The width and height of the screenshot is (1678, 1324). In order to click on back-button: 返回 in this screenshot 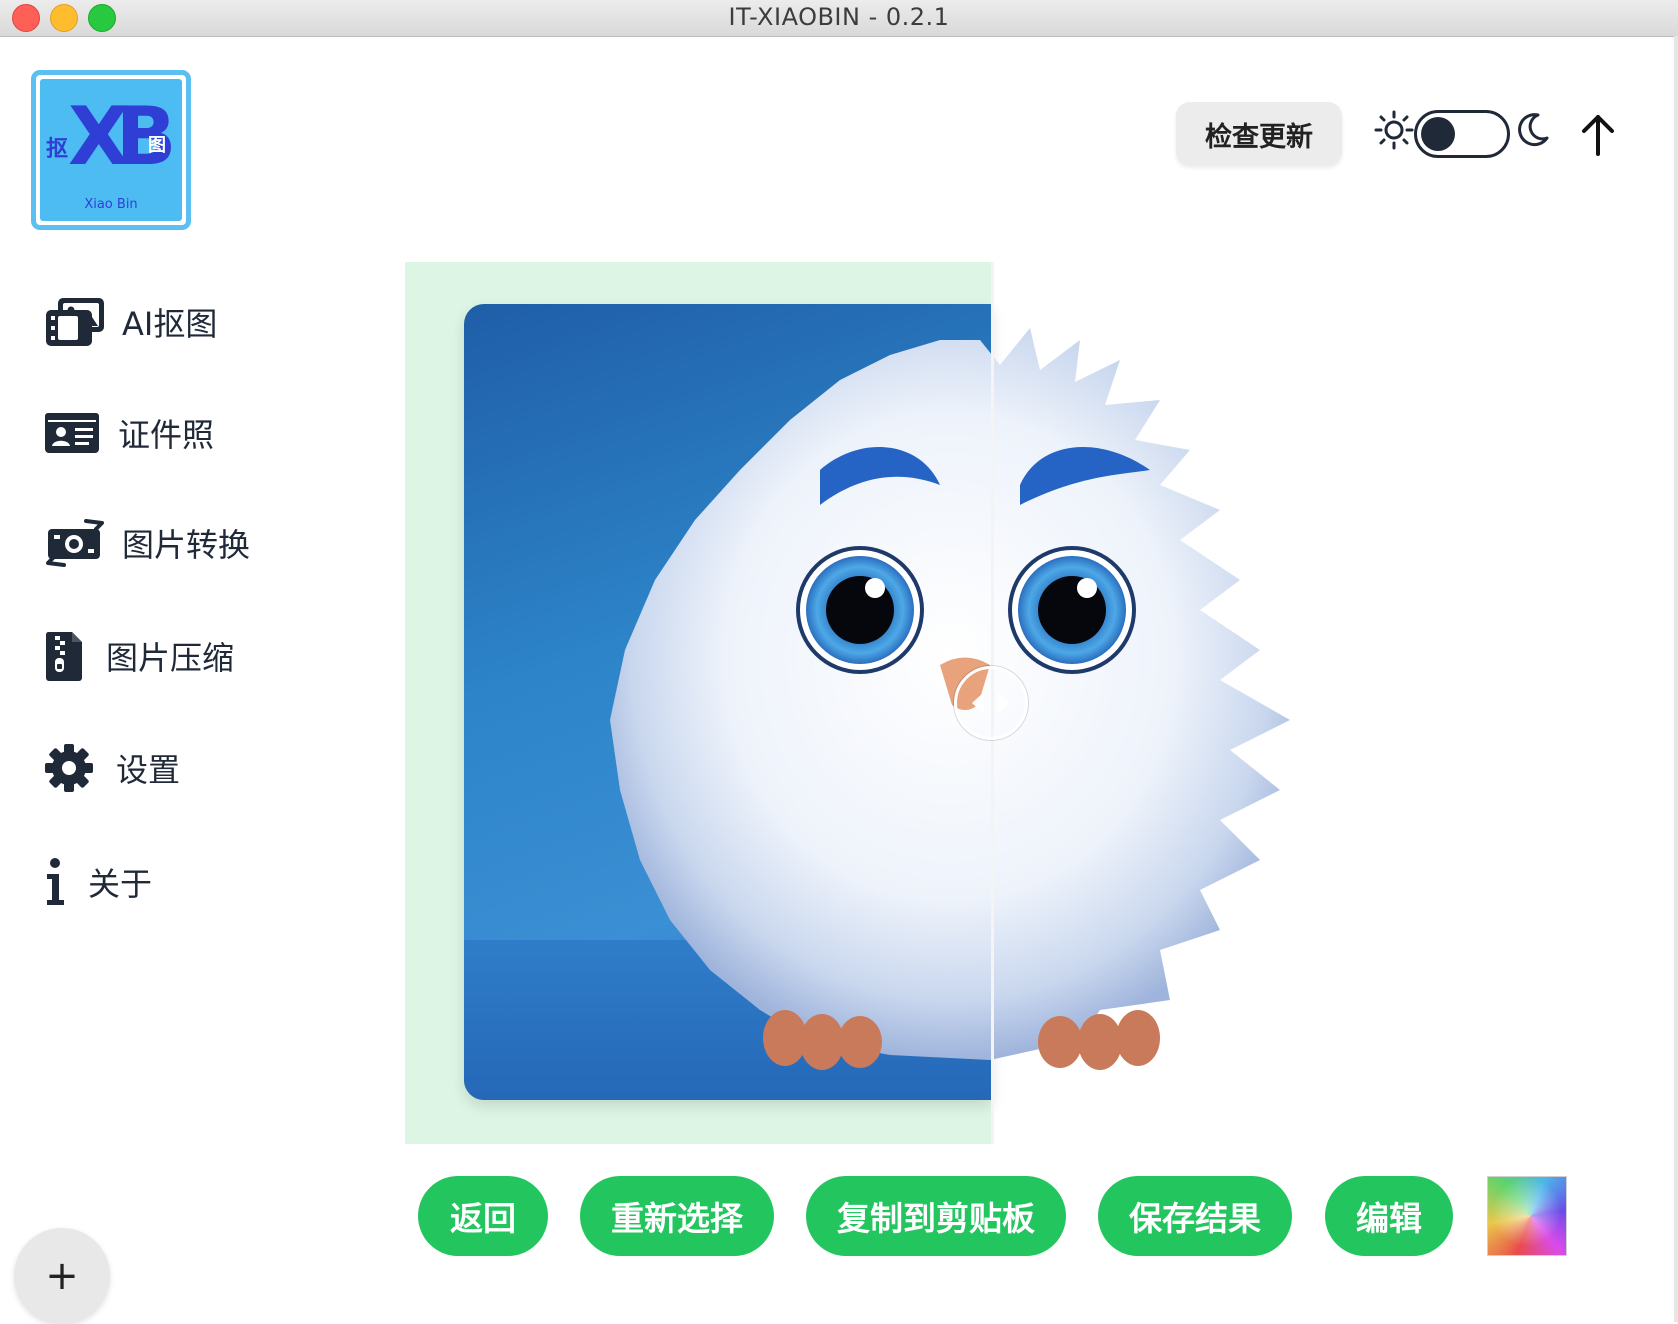, I will do `click(483, 1216)`.